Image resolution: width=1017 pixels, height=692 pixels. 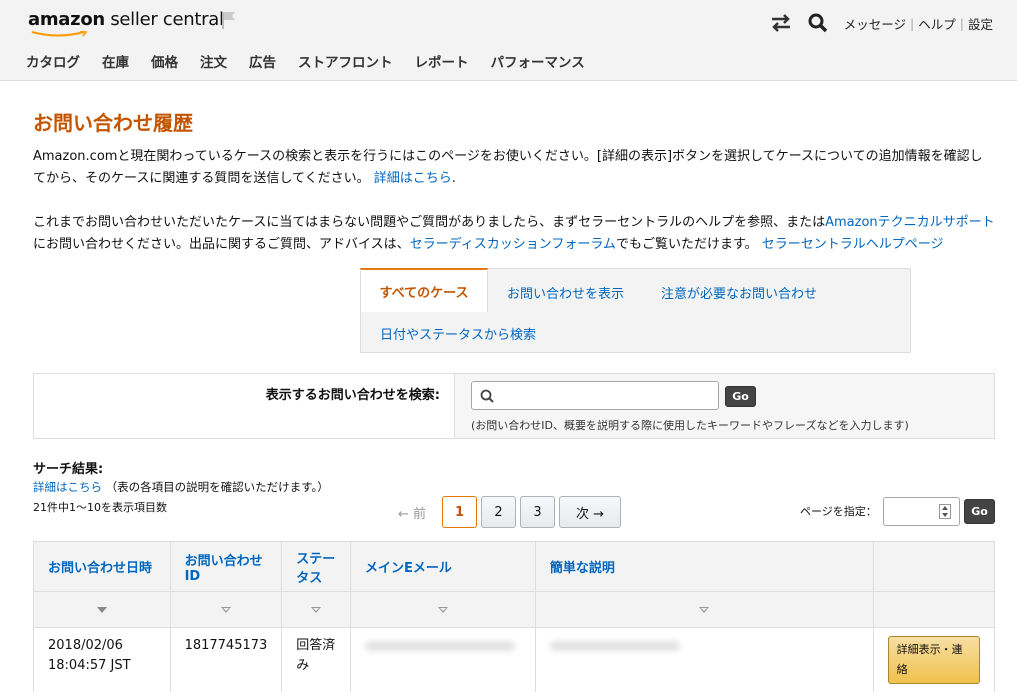 I want to click on settings-link: 設定, so click(x=980, y=23).